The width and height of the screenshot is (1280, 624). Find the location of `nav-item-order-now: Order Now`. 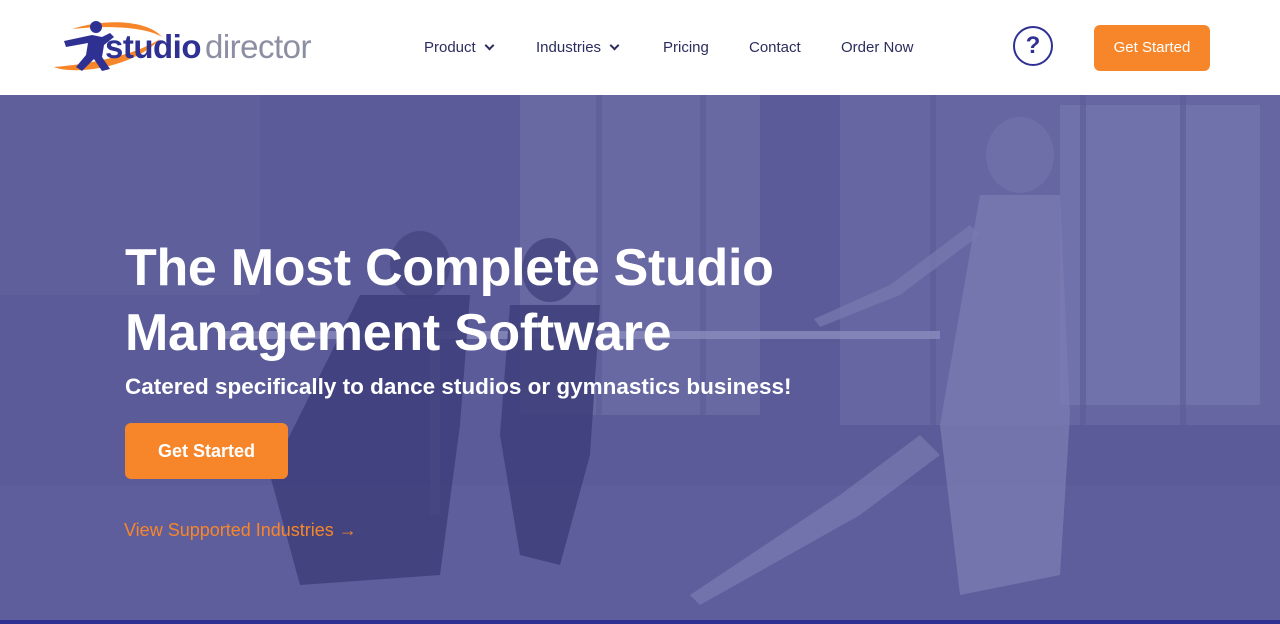

nav-item-order-now: Order Now is located at coordinates (877, 48).